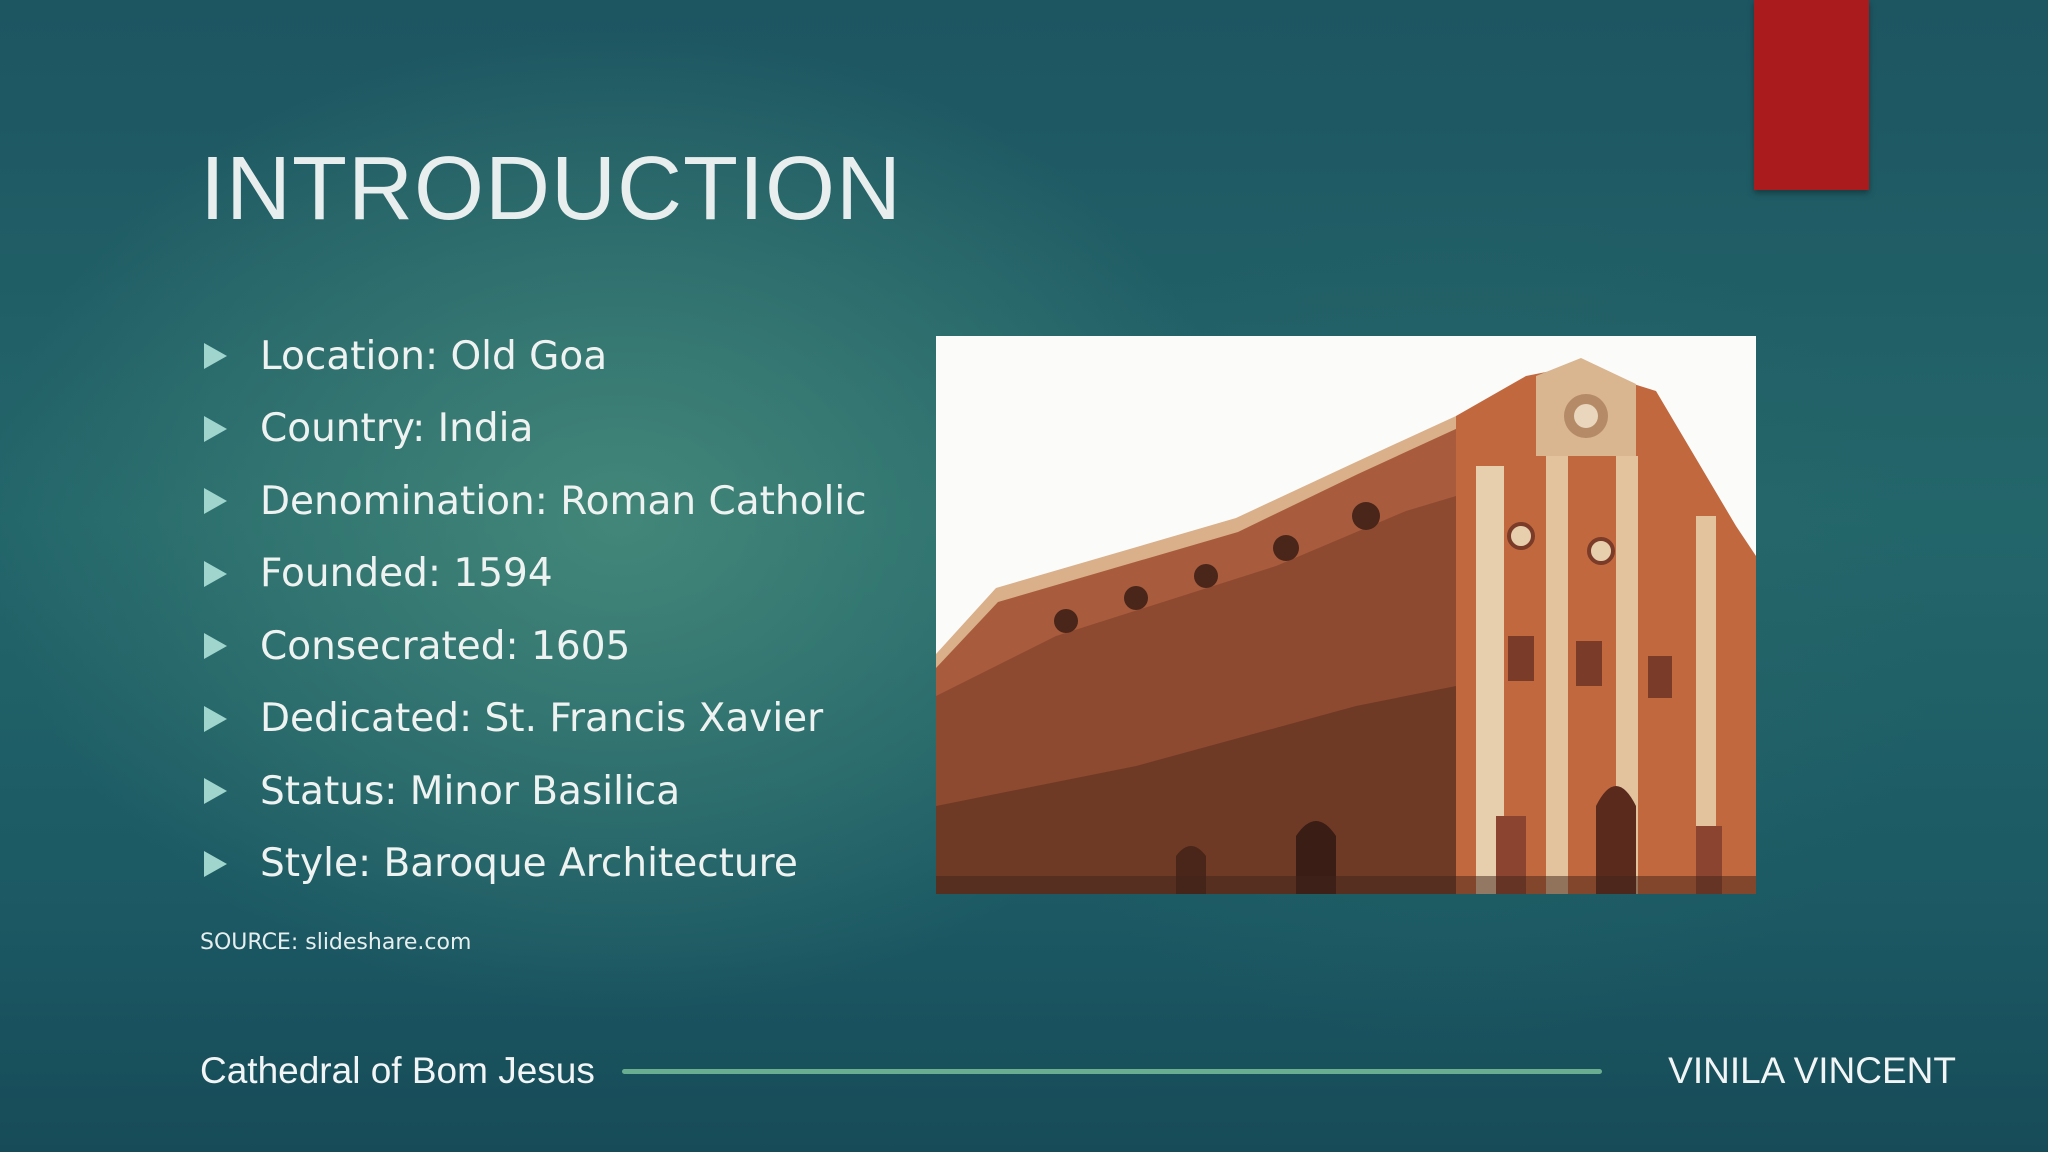 The width and height of the screenshot is (2048, 1152). Describe the element at coordinates (397, 429) in the screenshot. I see `bullet-text: Country: India` at that location.